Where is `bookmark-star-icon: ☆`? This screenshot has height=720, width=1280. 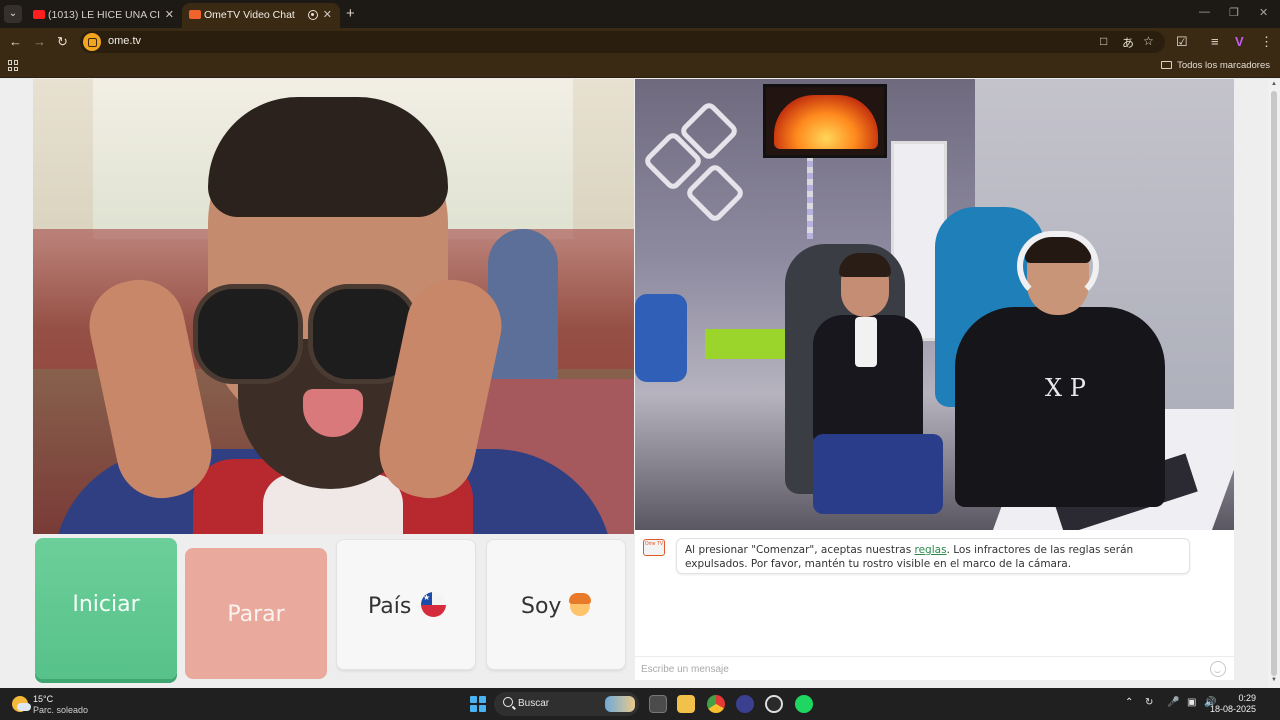 bookmark-star-icon: ☆ is located at coordinates (1148, 41).